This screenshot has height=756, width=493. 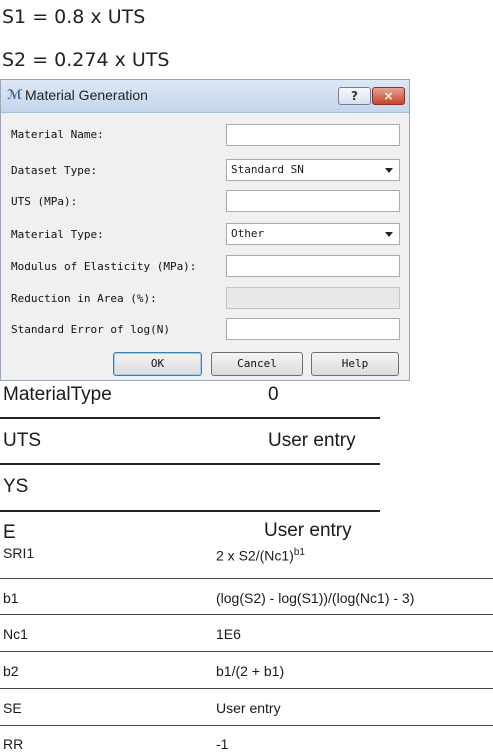 I want to click on formula-s2: S2 = 0.274 x UTS, so click(x=86, y=60).